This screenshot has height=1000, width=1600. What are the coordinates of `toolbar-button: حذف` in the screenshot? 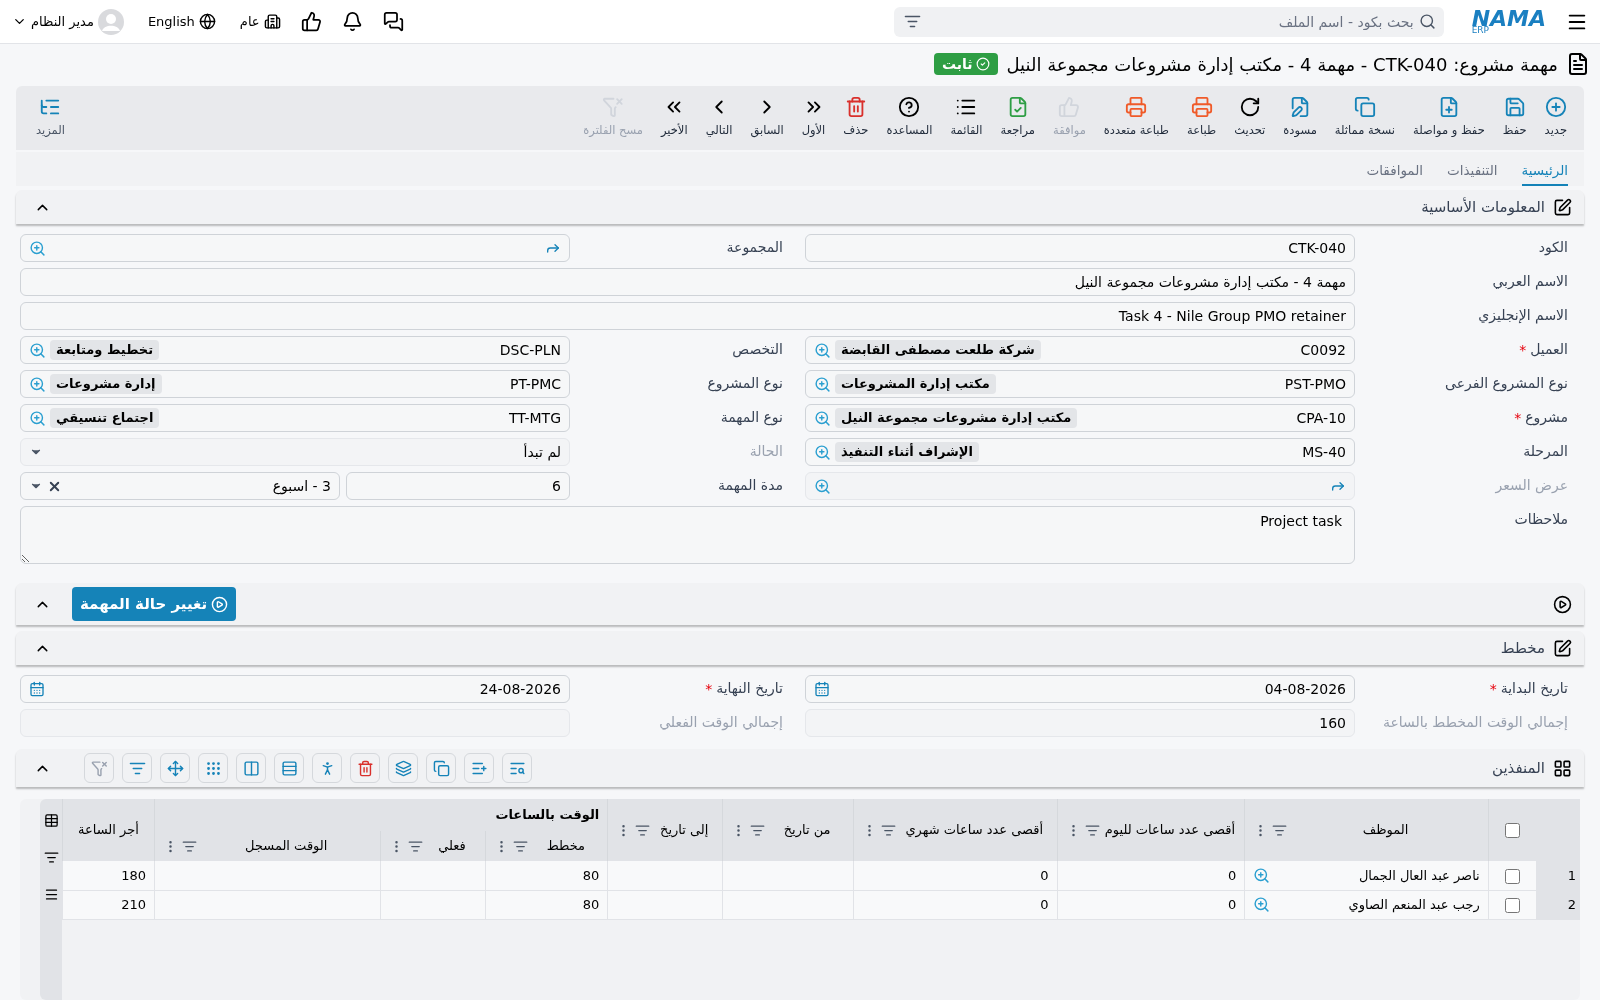 It's located at (856, 118).